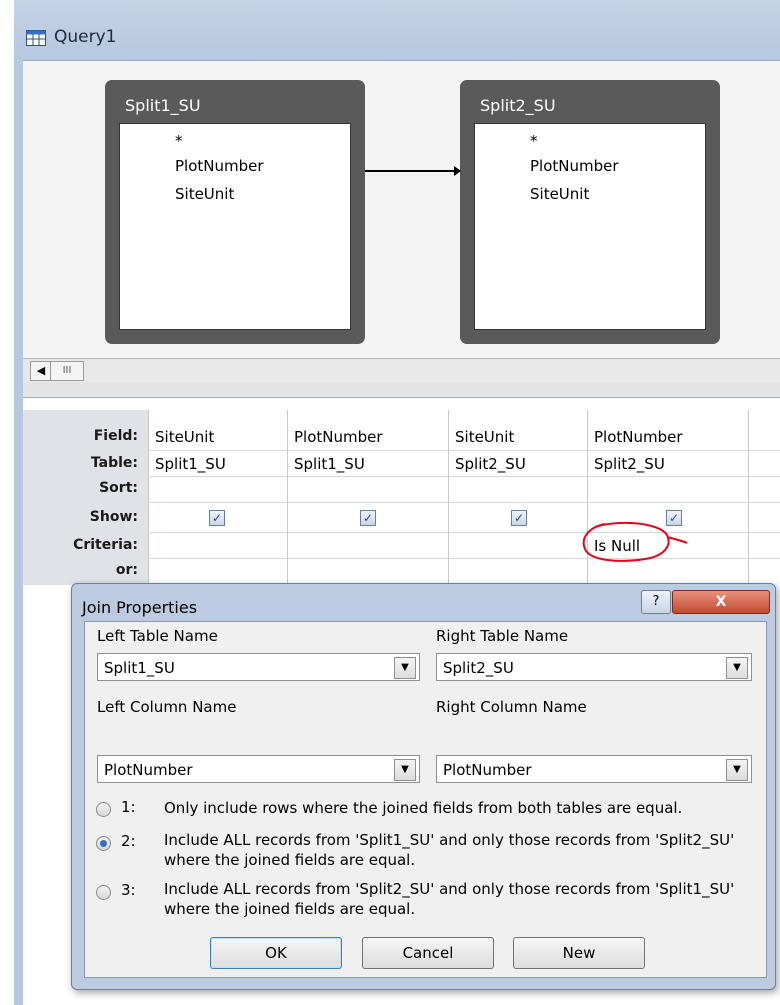  What do you see at coordinates (128, 841) in the screenshot?
I see `join-option-2-number: 2:` at bounding box center [128, 841].